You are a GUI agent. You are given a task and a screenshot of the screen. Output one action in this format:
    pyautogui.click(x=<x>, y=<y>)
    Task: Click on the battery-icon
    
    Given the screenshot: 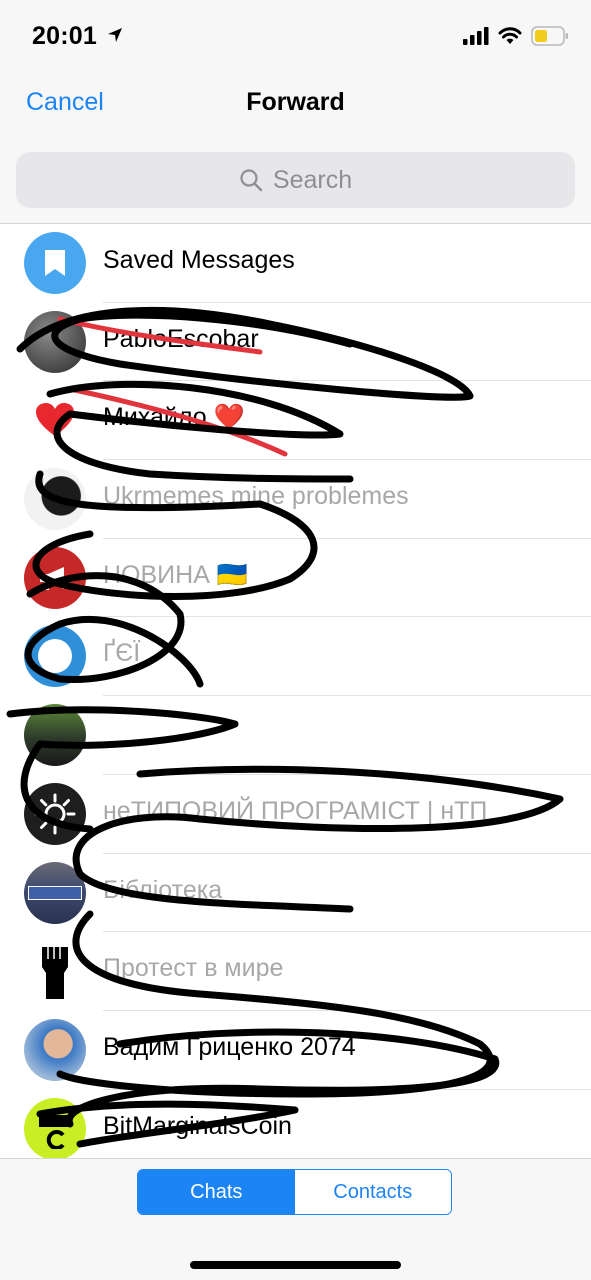 What is the action you would take?
    pyautogui.click(x=549, y=36)
    